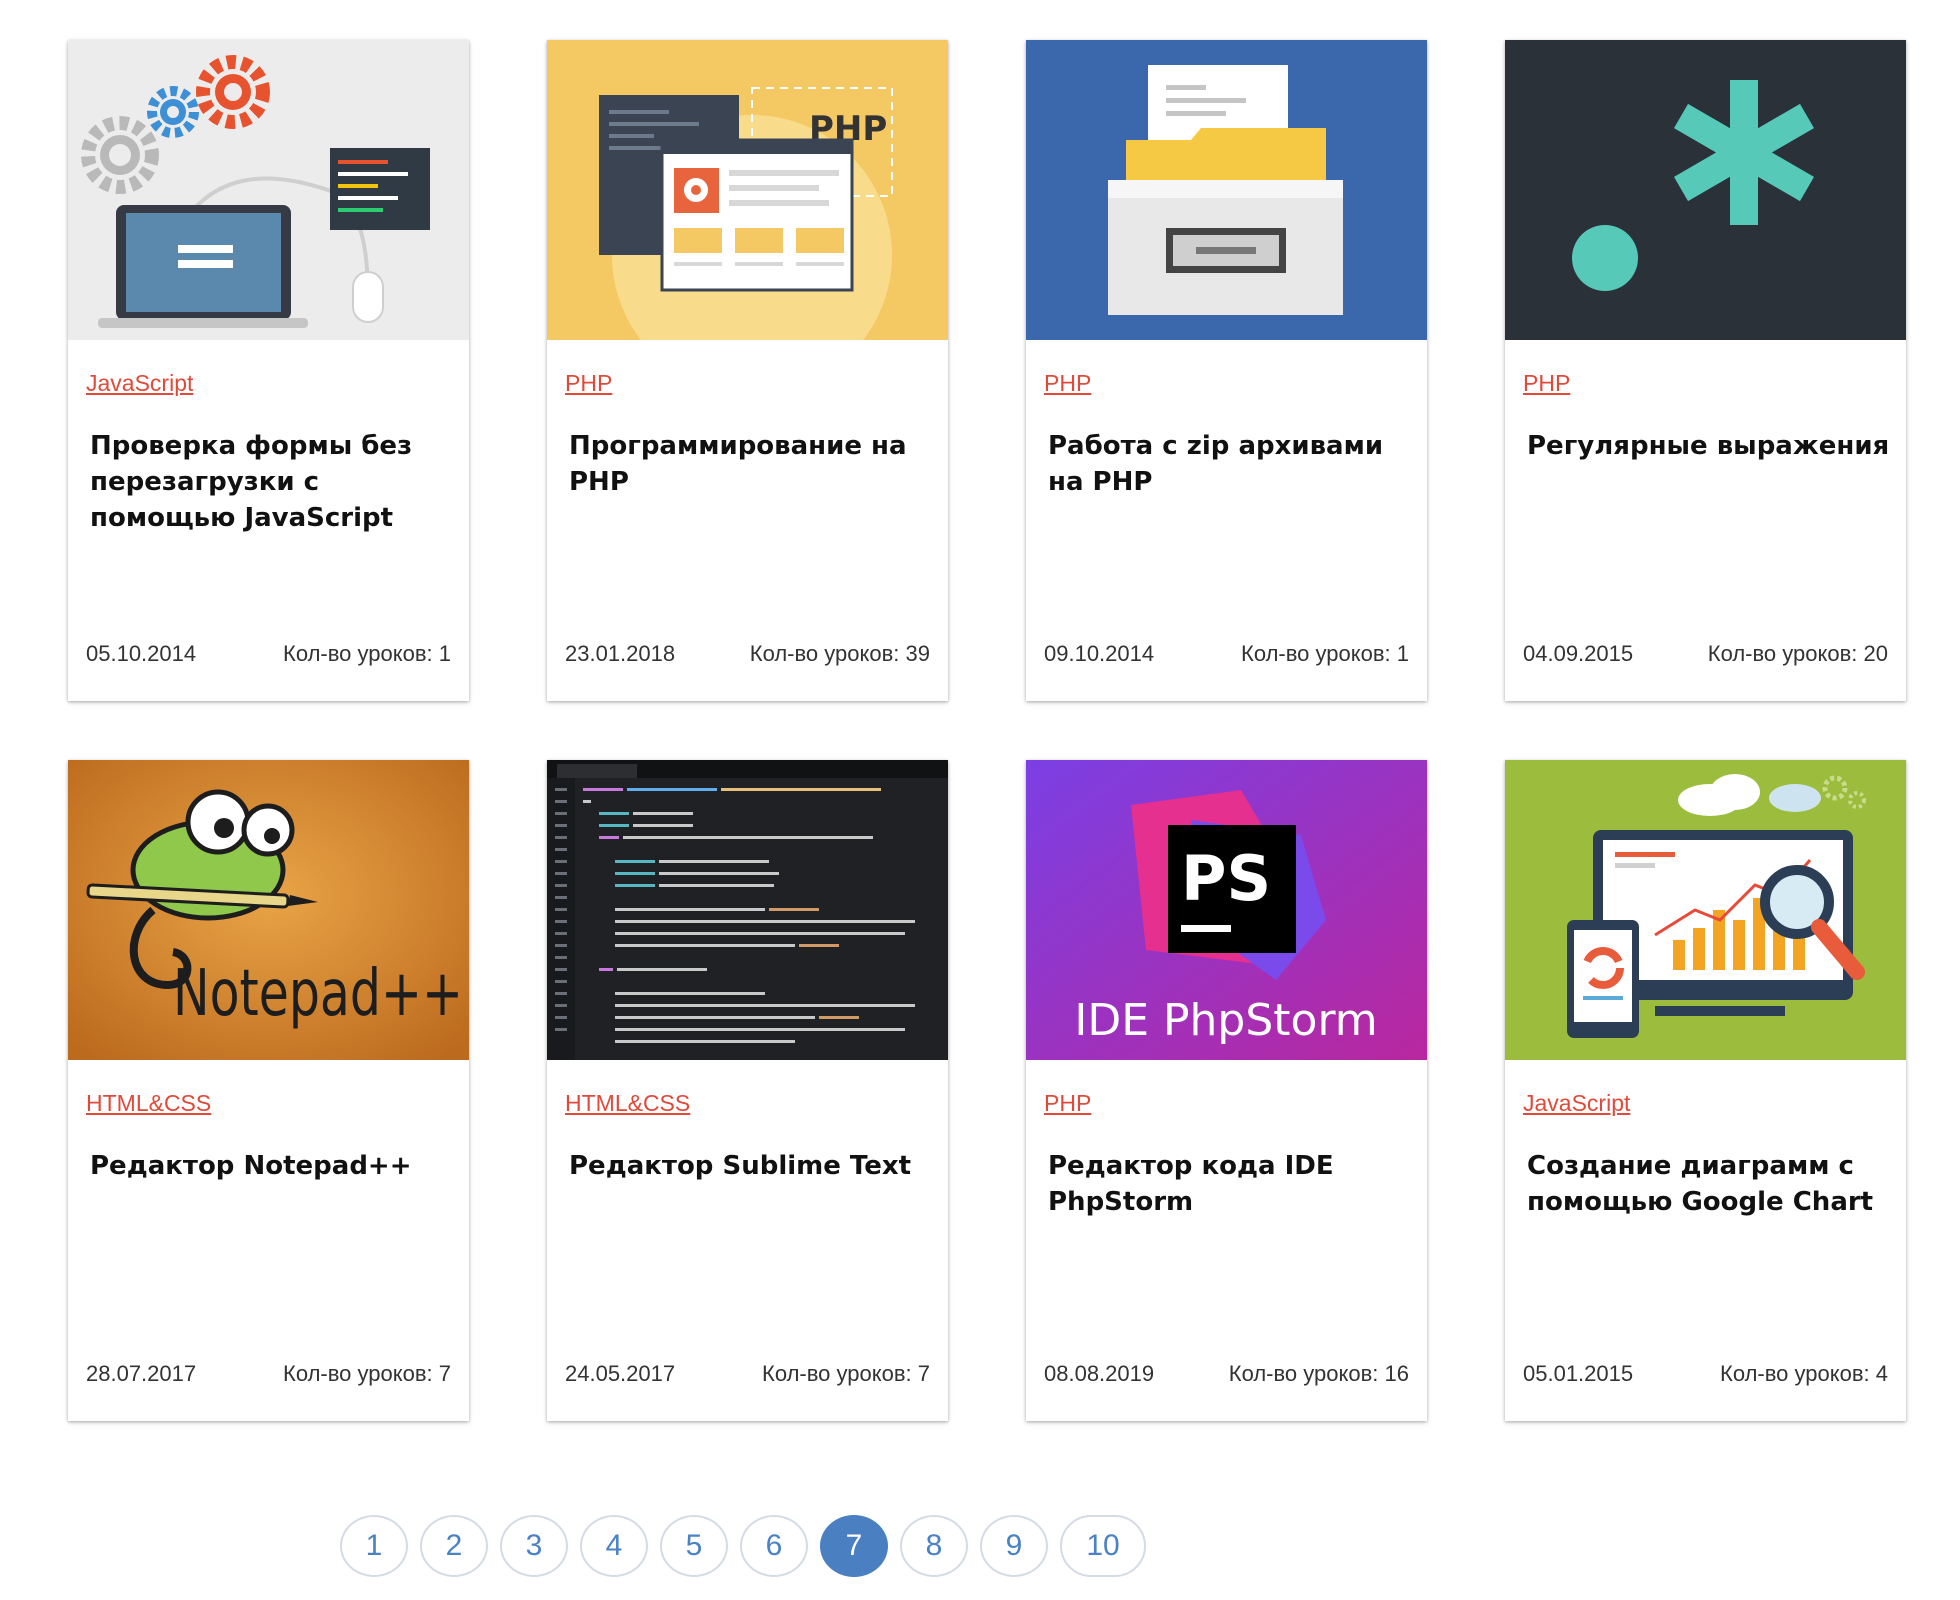 The width and height of the screenshot is (1960, 1600). What do you see at coordinates (1230, 464) in the screenshot?
I see `course-title: Работа с zip архивами на PHP` at bounding box center [1230, 464].